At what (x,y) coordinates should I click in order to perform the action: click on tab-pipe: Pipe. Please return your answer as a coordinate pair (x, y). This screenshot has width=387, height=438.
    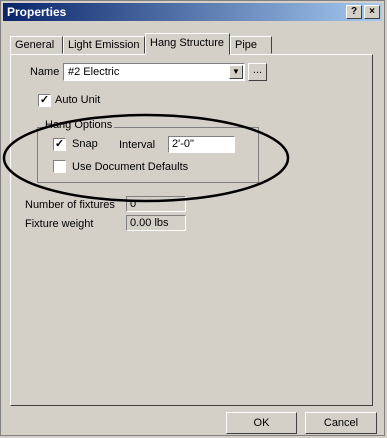
    Looking at the image, I should click on (251, 45).